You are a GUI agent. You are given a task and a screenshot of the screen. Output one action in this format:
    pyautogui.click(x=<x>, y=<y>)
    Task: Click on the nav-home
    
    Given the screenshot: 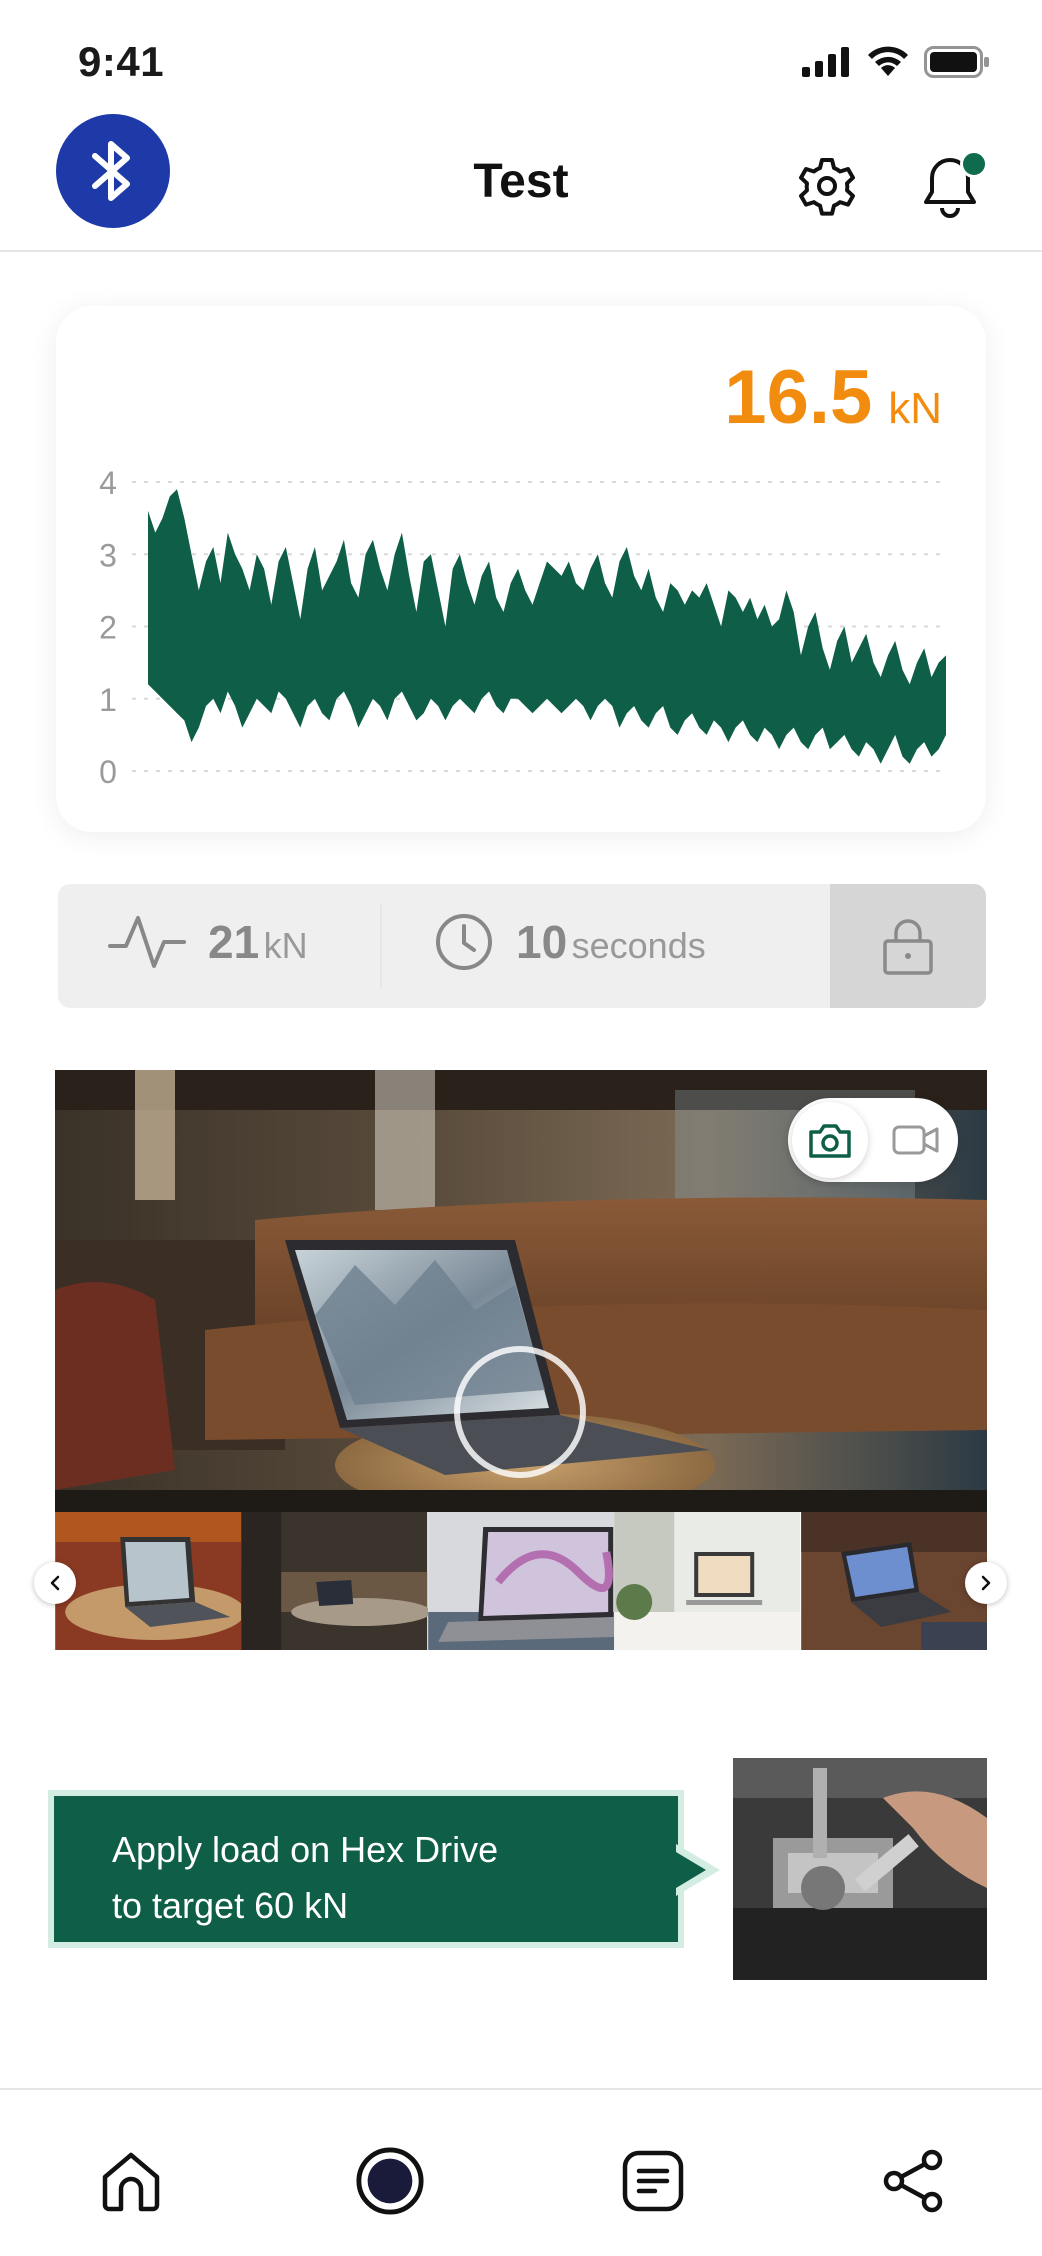 What is the action you would take?
    pyautogui.click(x=131, y=2181)
    